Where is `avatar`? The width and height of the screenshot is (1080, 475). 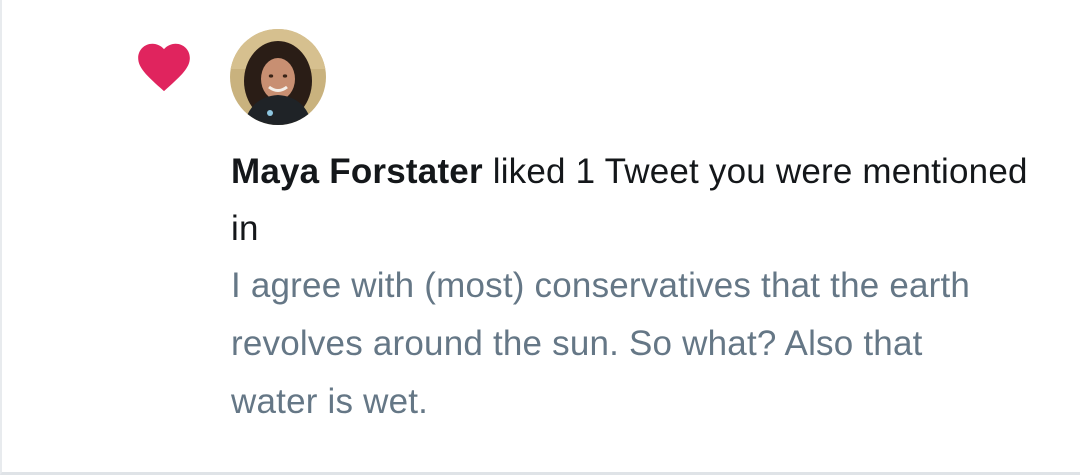
avatar is located at coordinates (278, 77).